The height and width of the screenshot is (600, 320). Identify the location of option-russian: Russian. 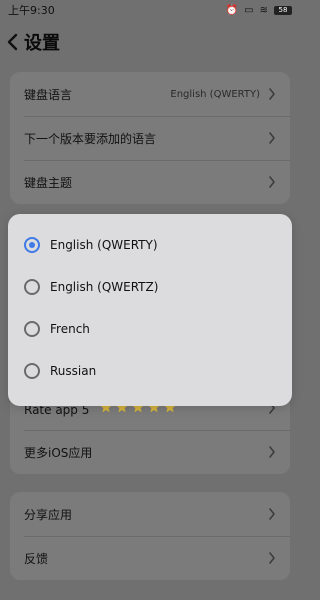
(150, 371).